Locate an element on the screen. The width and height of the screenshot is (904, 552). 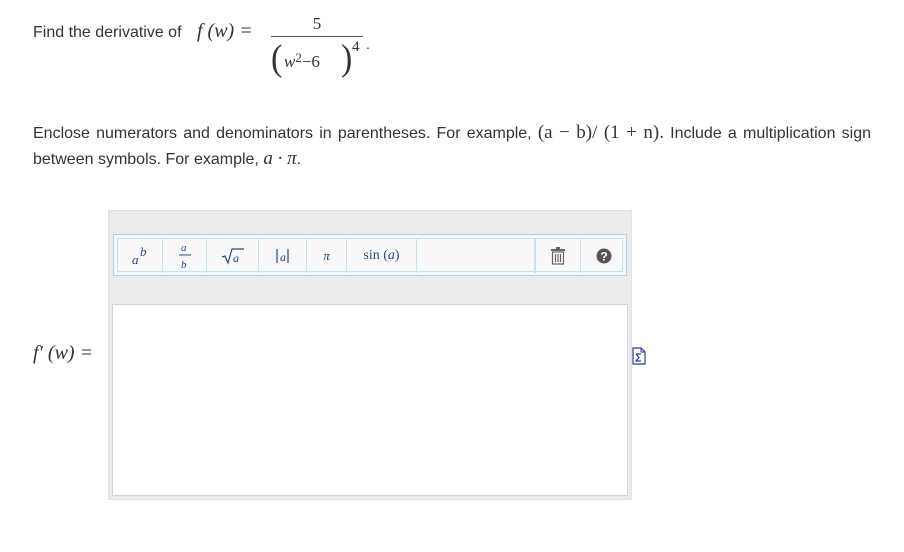
math-toolbar: a b a b a a π sin (a) ? is located at coordinates (370, 255).